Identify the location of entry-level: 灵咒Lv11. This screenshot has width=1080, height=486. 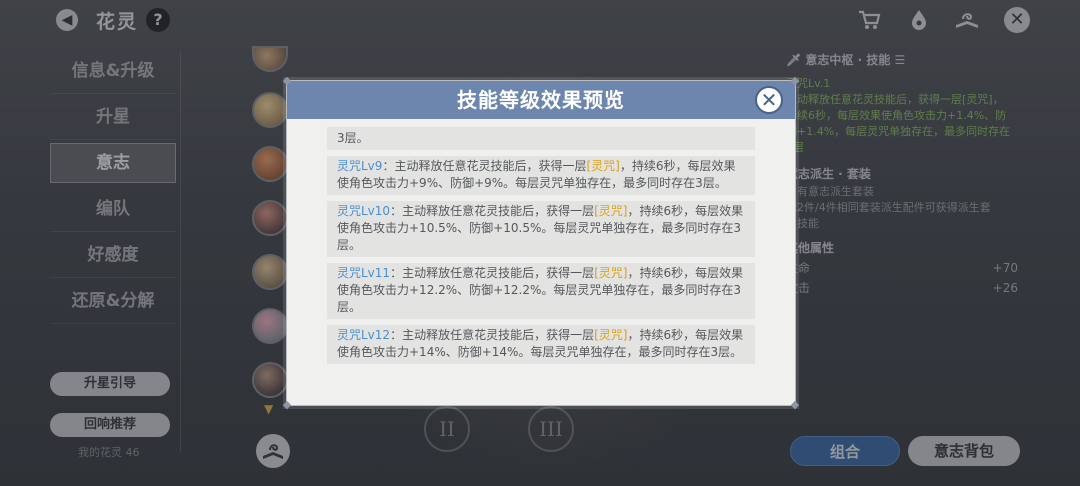
(364, 273).